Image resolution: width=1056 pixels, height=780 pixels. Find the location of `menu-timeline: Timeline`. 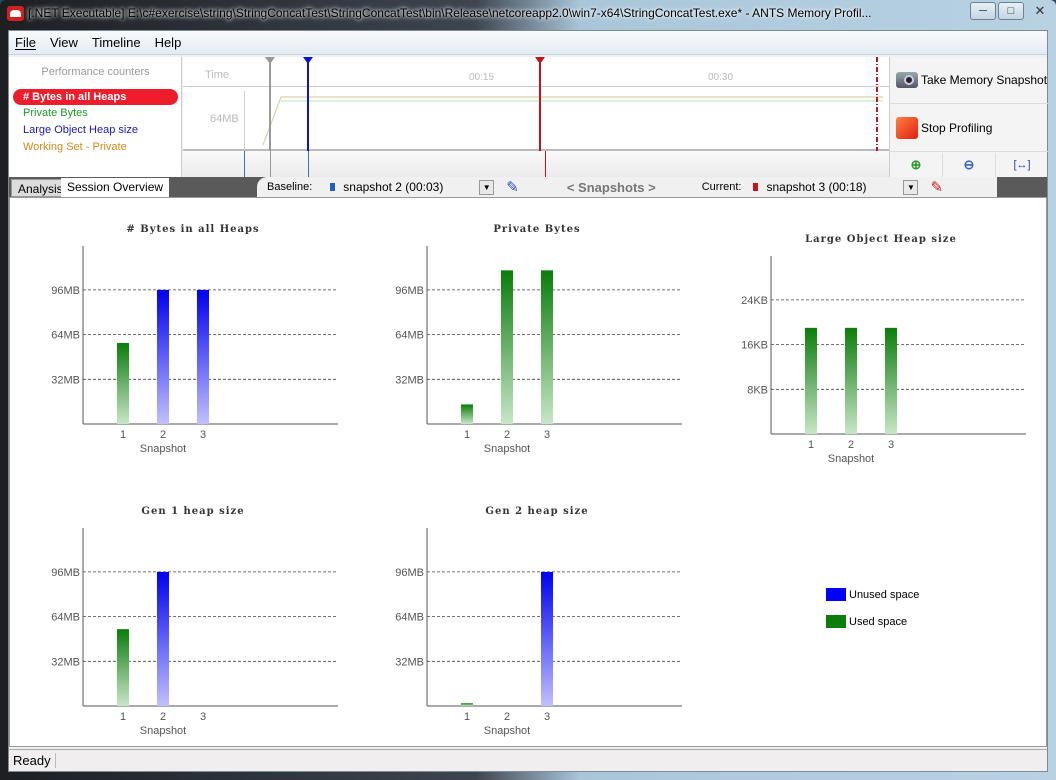

menu-timeline: Timeline is located at coordinates (116, 42).